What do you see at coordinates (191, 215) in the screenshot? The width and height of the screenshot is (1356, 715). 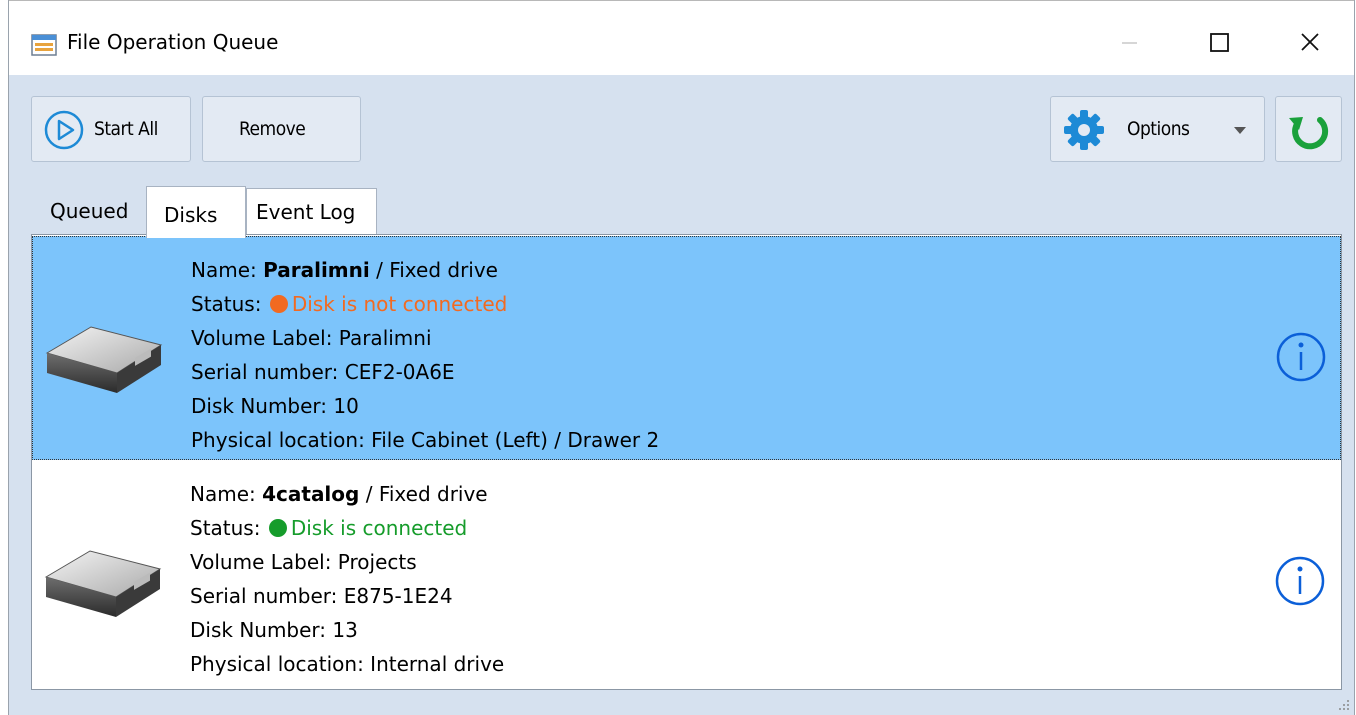 I see `tab-disks-label: Disks` at bounding box center [191, 215].